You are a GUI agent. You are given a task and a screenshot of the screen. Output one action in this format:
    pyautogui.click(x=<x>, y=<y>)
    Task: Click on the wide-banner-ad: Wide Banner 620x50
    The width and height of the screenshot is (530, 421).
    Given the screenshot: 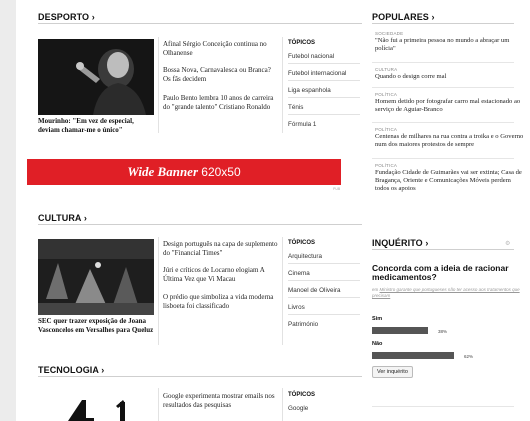 What is the action you would take?
    pyautogui.click(x=184, y=172)
    